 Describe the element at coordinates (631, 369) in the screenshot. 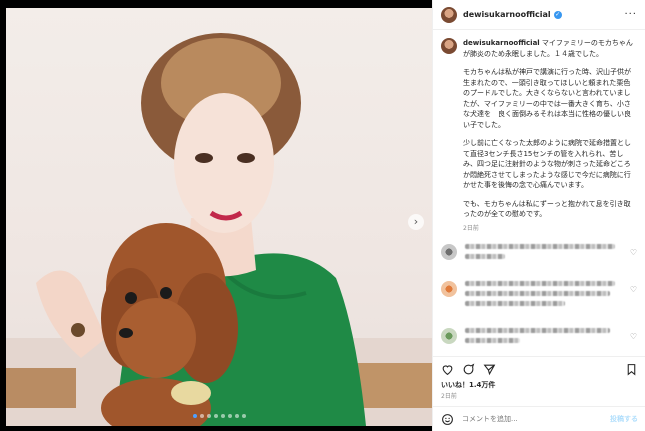

I see `bookmark-icon` at that location.